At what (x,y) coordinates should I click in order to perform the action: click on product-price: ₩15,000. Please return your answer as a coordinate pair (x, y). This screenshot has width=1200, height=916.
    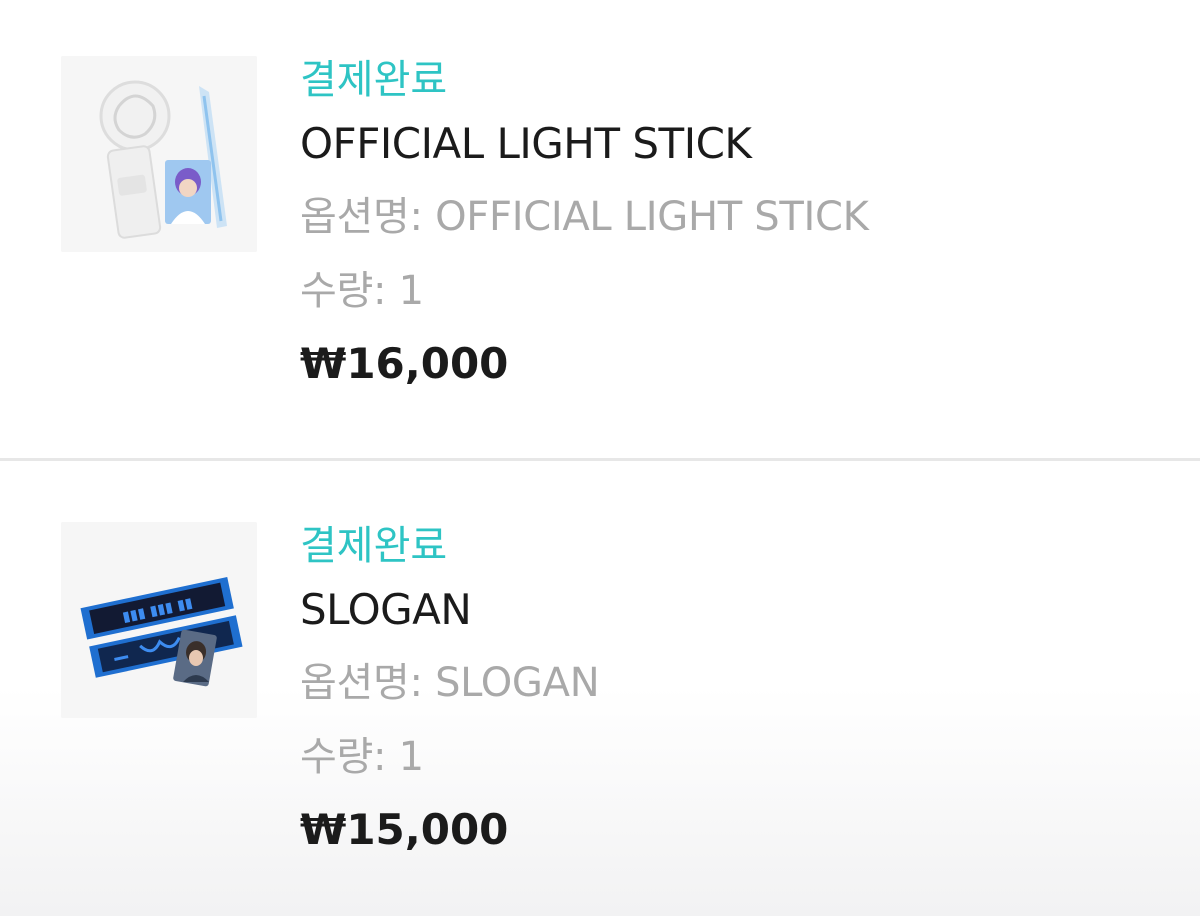
    Looking at the image, I should click on (404, 829).